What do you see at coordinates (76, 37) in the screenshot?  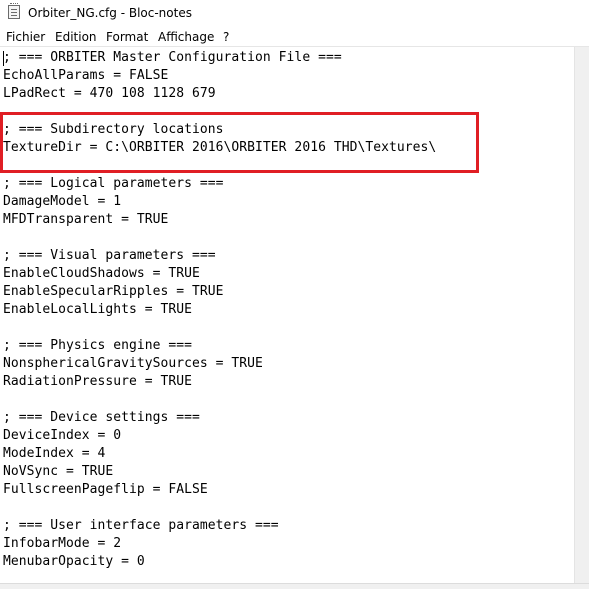 I see `menu-edition: Edition` at bounding box center [76, 37].